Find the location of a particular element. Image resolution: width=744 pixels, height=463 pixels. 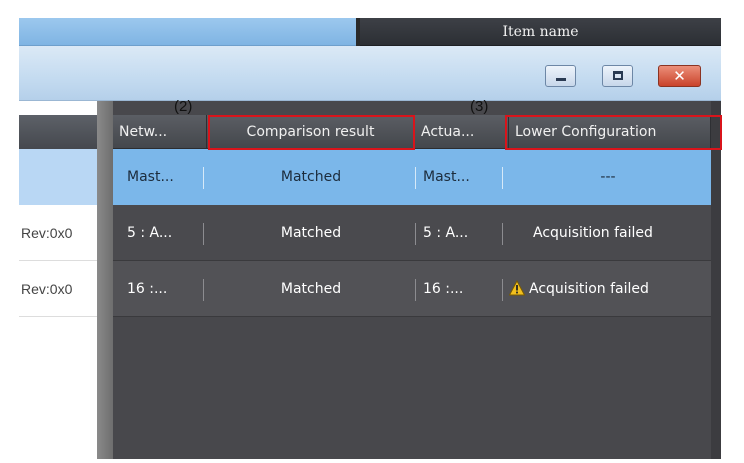

left-panel: Rev:0x0 Rev:0x0 is located at coordinates (58, 280).